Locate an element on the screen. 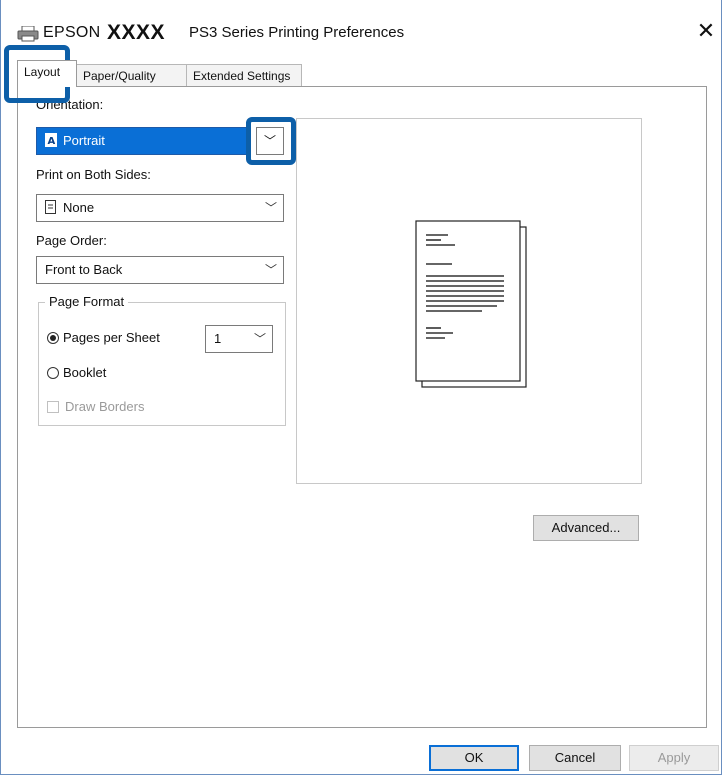 The image size is (722, 776). page-preview-icon is located at coordinates (471, 304).